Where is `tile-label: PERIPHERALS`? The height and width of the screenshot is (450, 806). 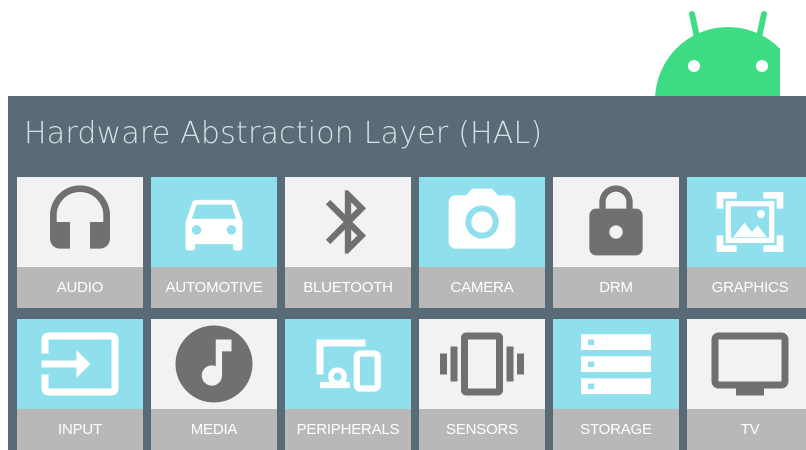 tile-label: PERIPHERALS is located at coordinates (348, 429).